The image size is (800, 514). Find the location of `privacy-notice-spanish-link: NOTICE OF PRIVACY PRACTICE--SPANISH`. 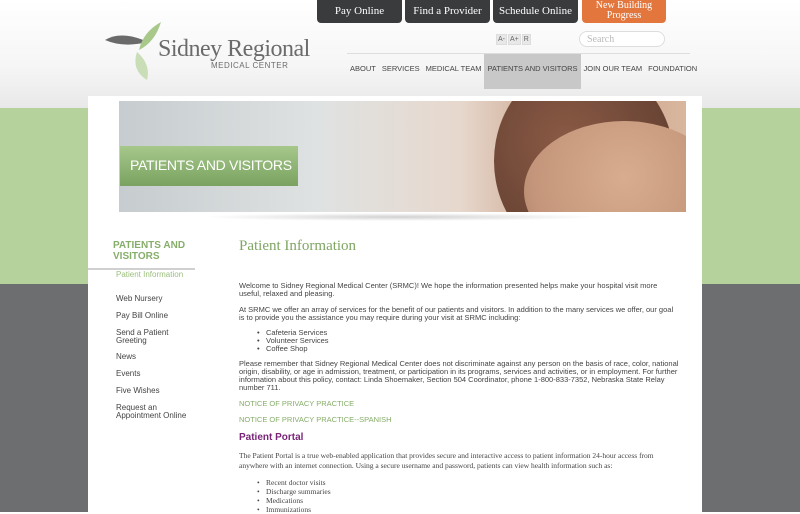

privacy-notice-spanish-link: NOTICE OF PRIVACY PRACTICE--SPANISH is located at coordinates (315, 419).